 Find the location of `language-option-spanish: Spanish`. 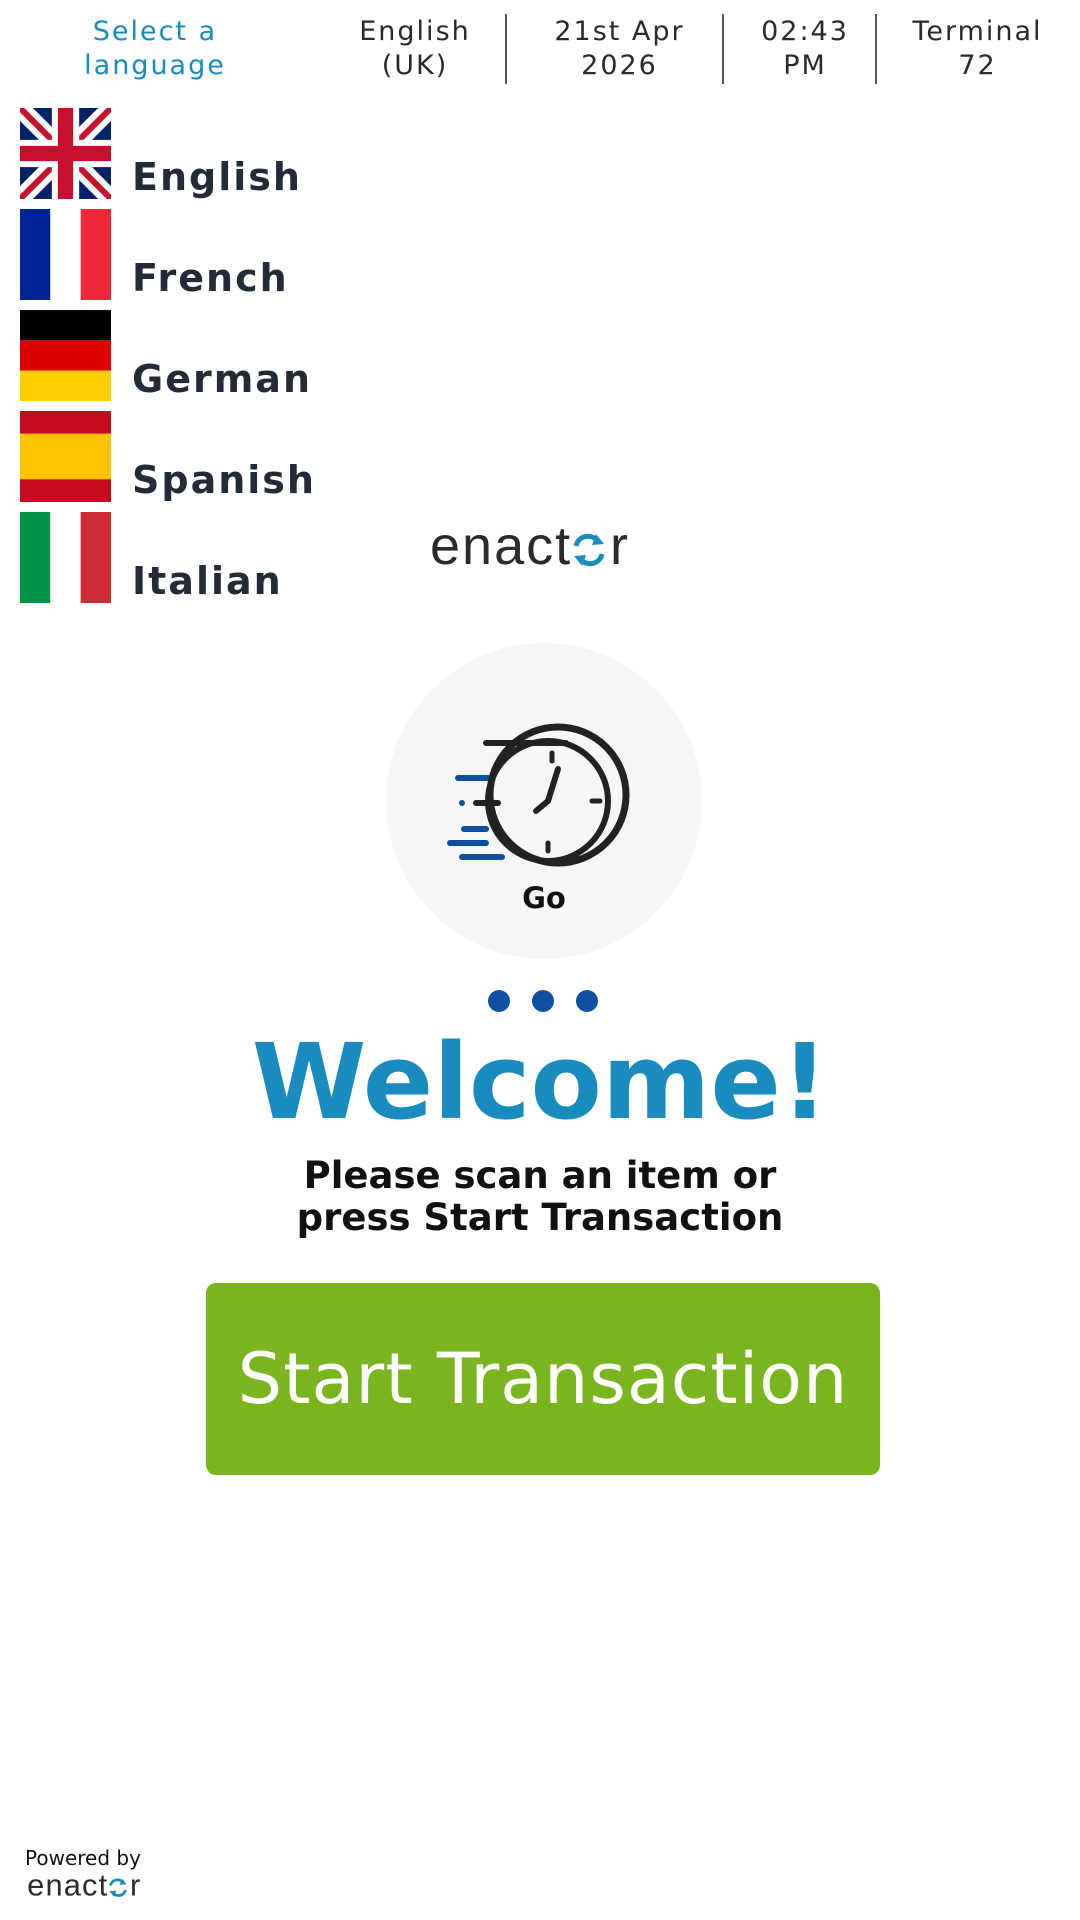

language-option-spanish: Spanish is located at coordinates (180, 456).